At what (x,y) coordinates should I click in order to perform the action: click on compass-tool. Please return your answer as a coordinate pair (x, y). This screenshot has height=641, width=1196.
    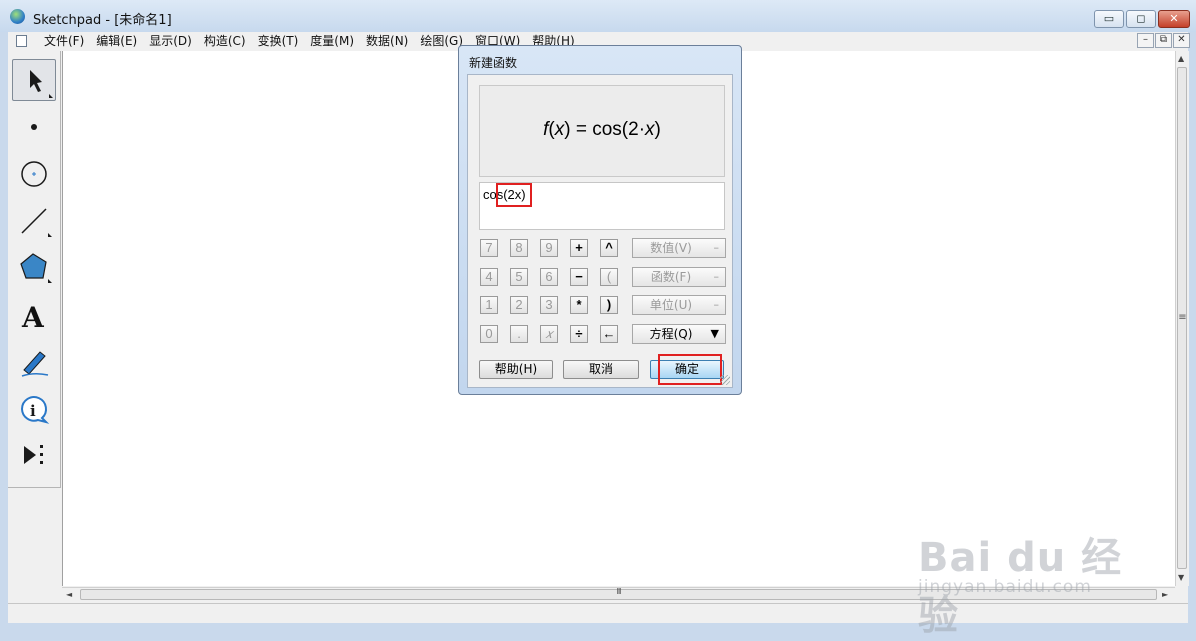
    Looking at the image, I should click on (34, 173).